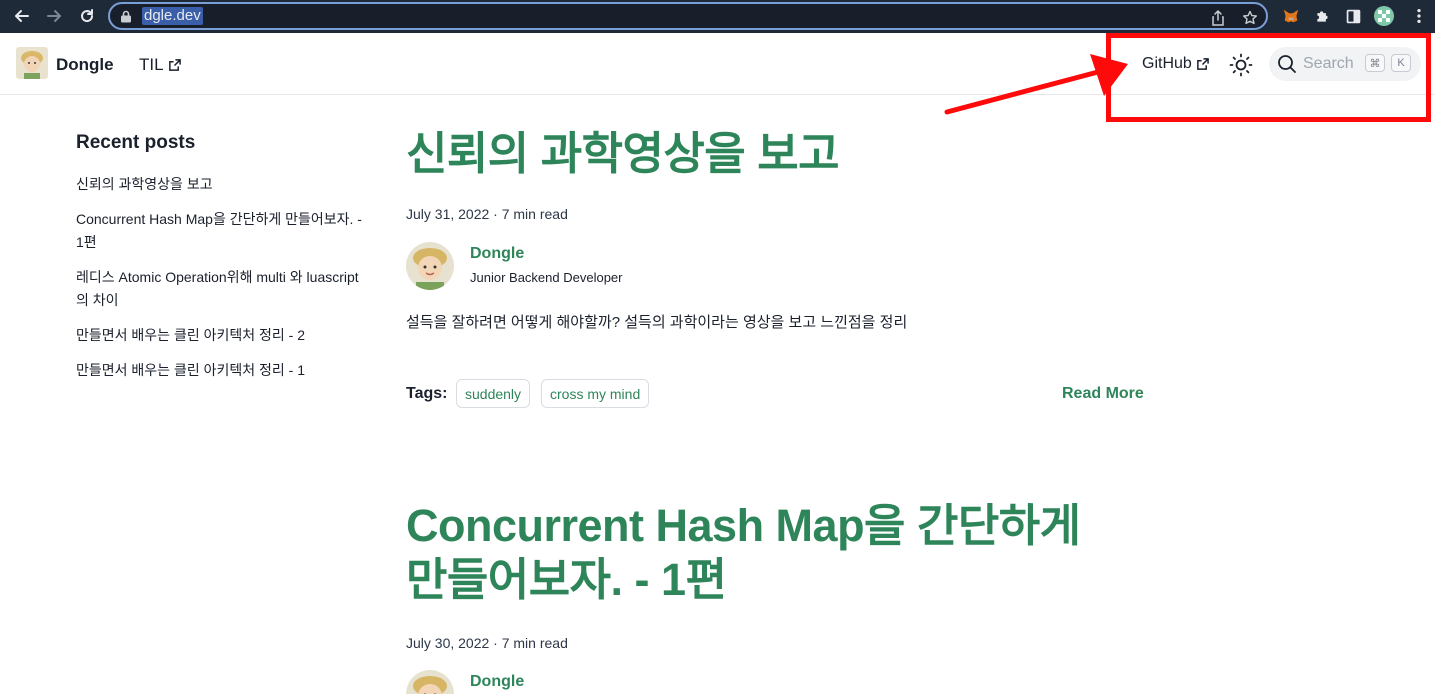  What do you see at coordinates (1167, 63) in the screenshot?
I see `nav-github-label: GitHub` at bounding box center [1167, 63].